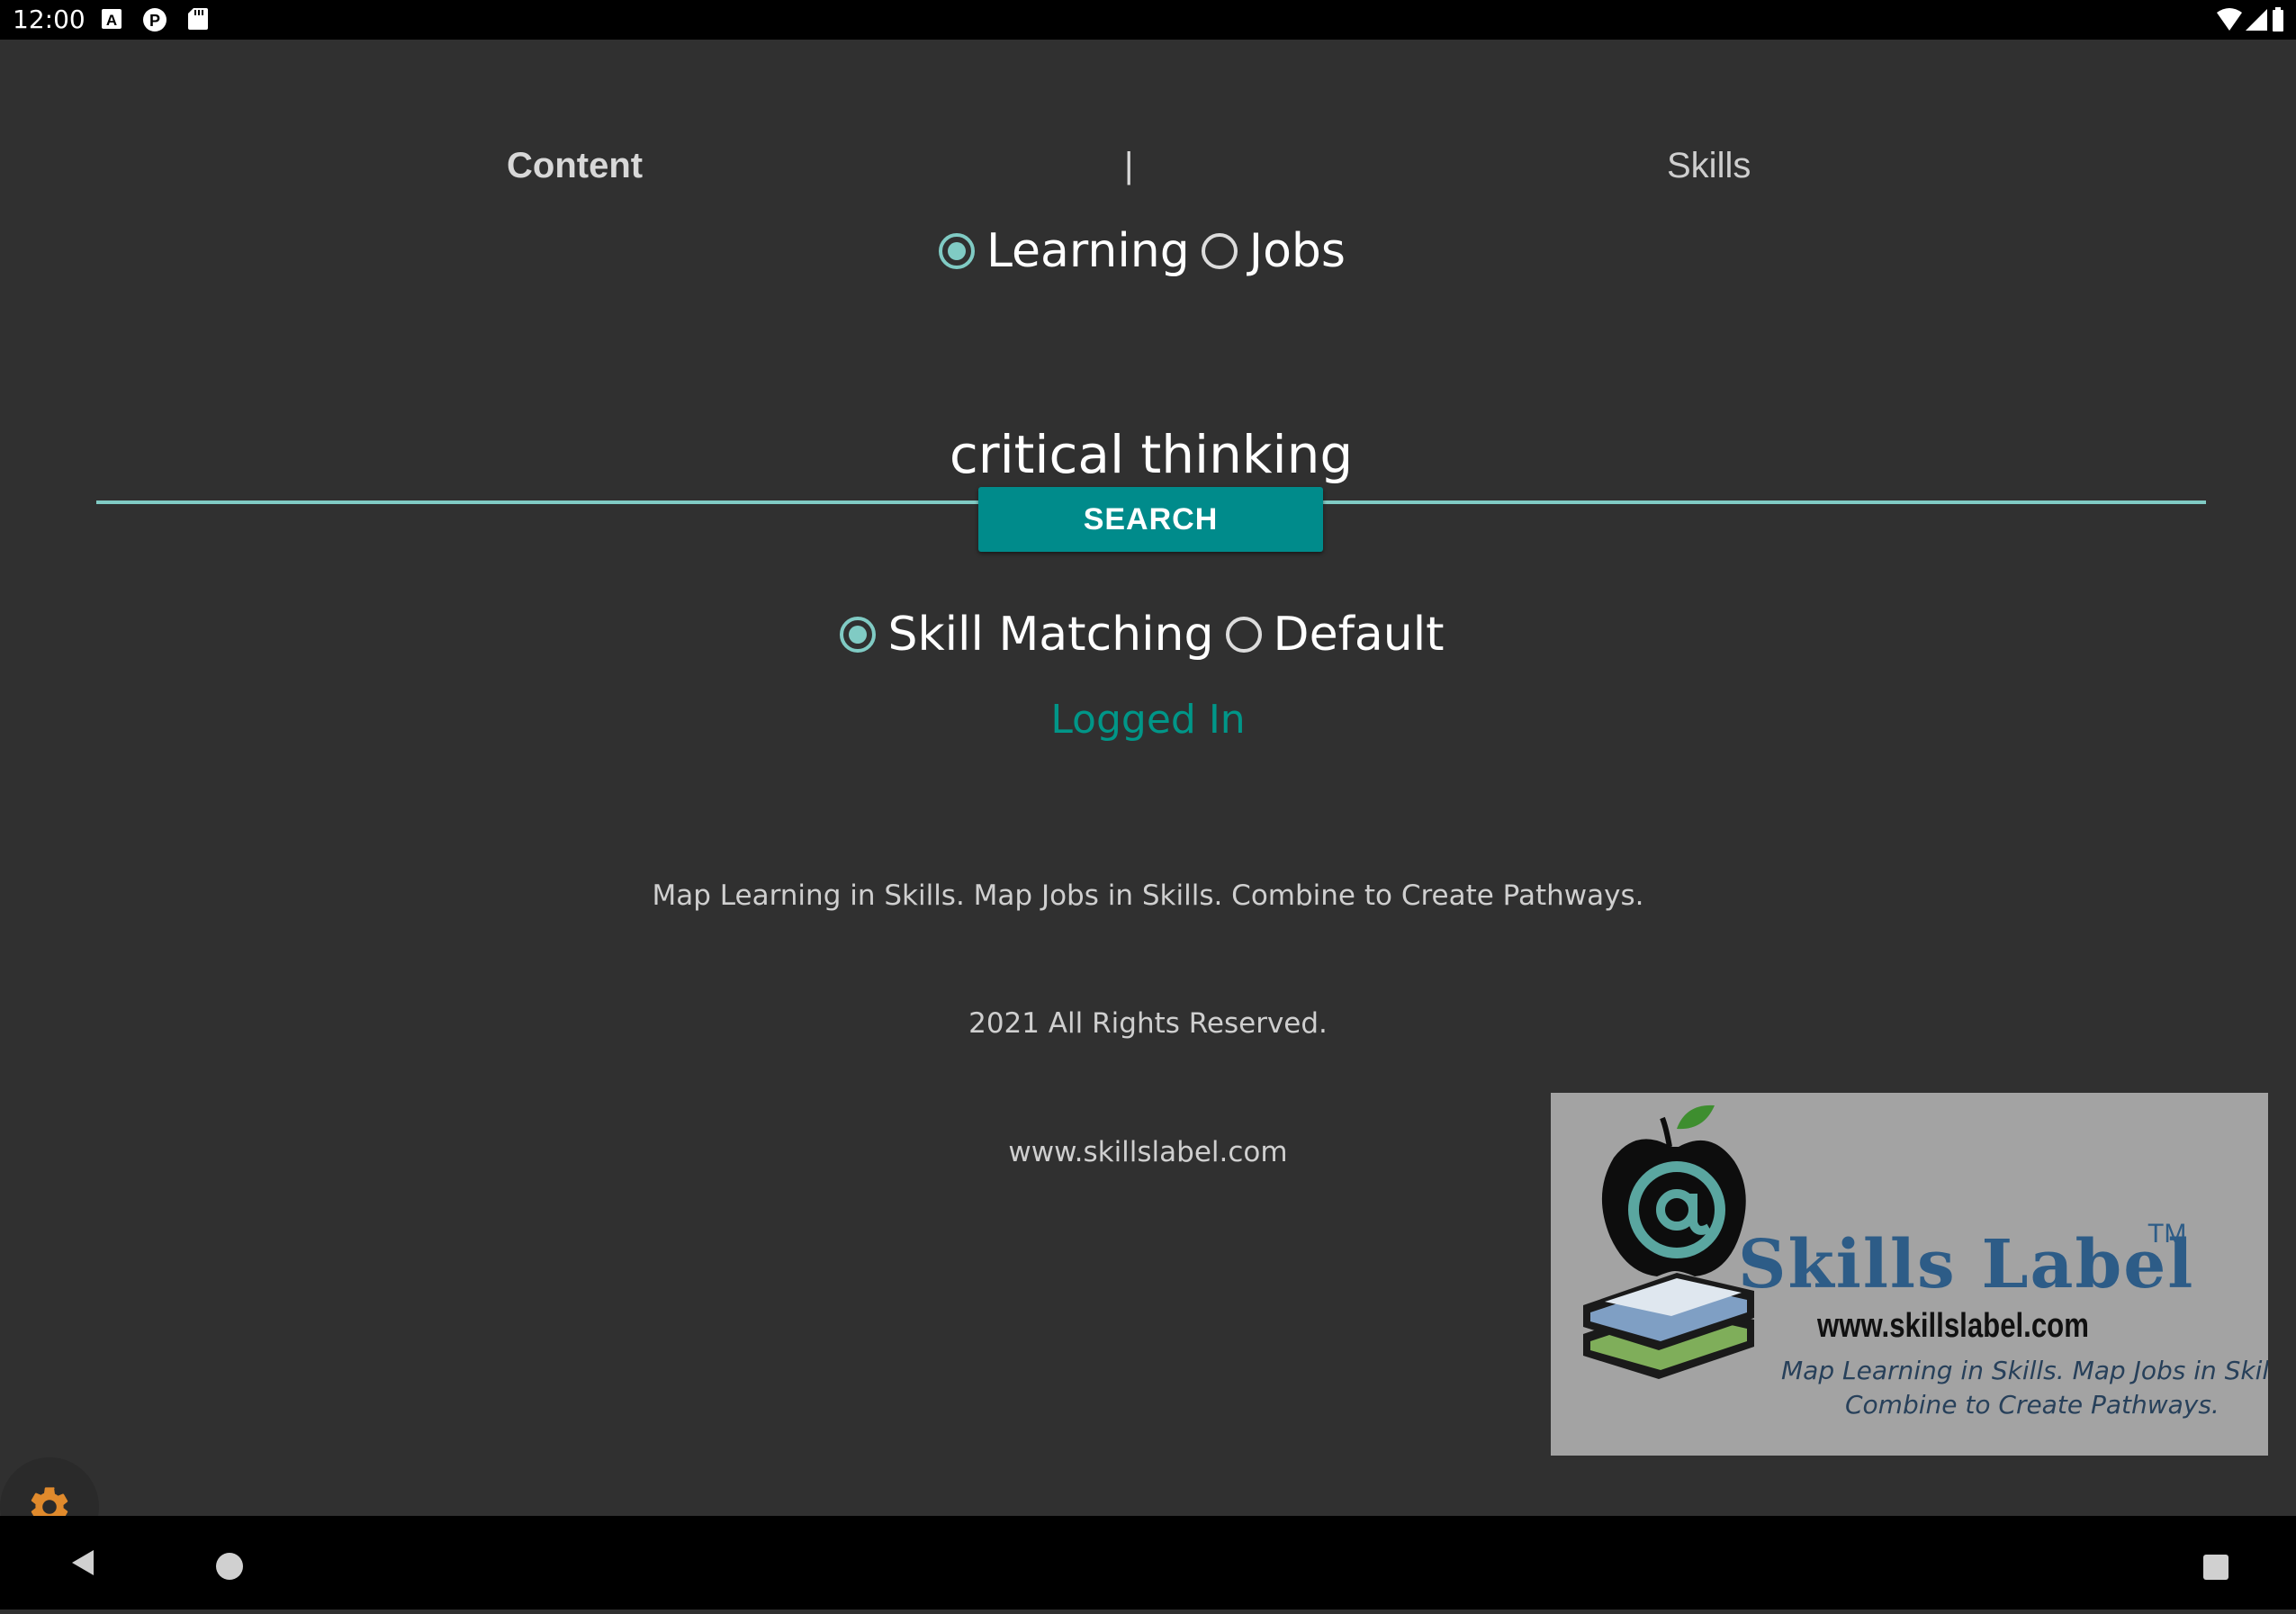  Describe the element at coordinates (1148, 20) in the screenshot. I see `status-bar: 12:00 A P` at that location.